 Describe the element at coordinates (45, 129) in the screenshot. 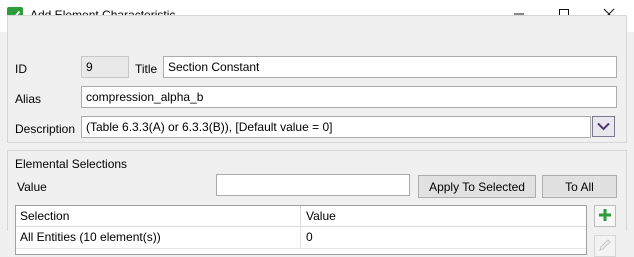

I see `description-label: Description` at that location.